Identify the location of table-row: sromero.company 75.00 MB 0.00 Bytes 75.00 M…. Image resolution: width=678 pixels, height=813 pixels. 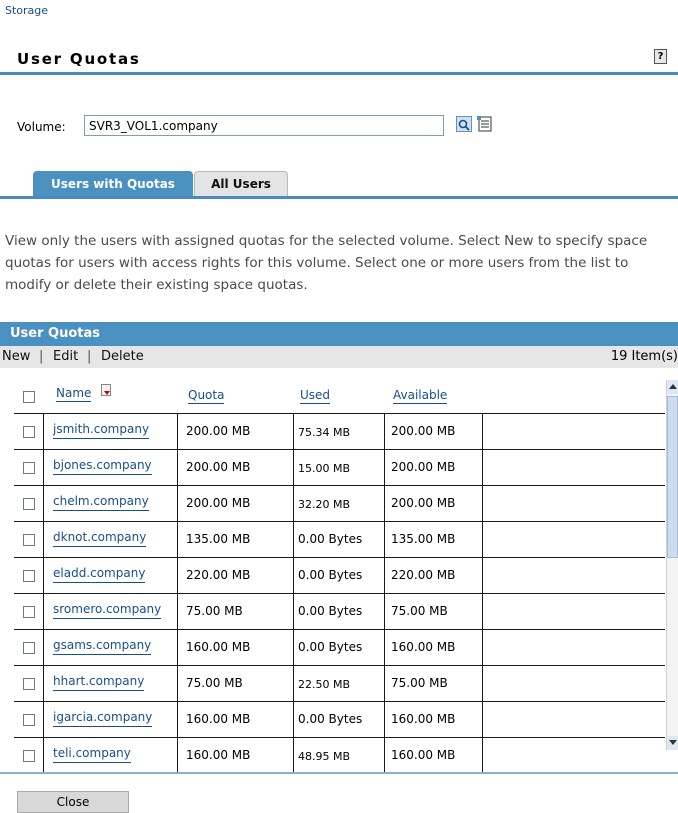
(339, 612).